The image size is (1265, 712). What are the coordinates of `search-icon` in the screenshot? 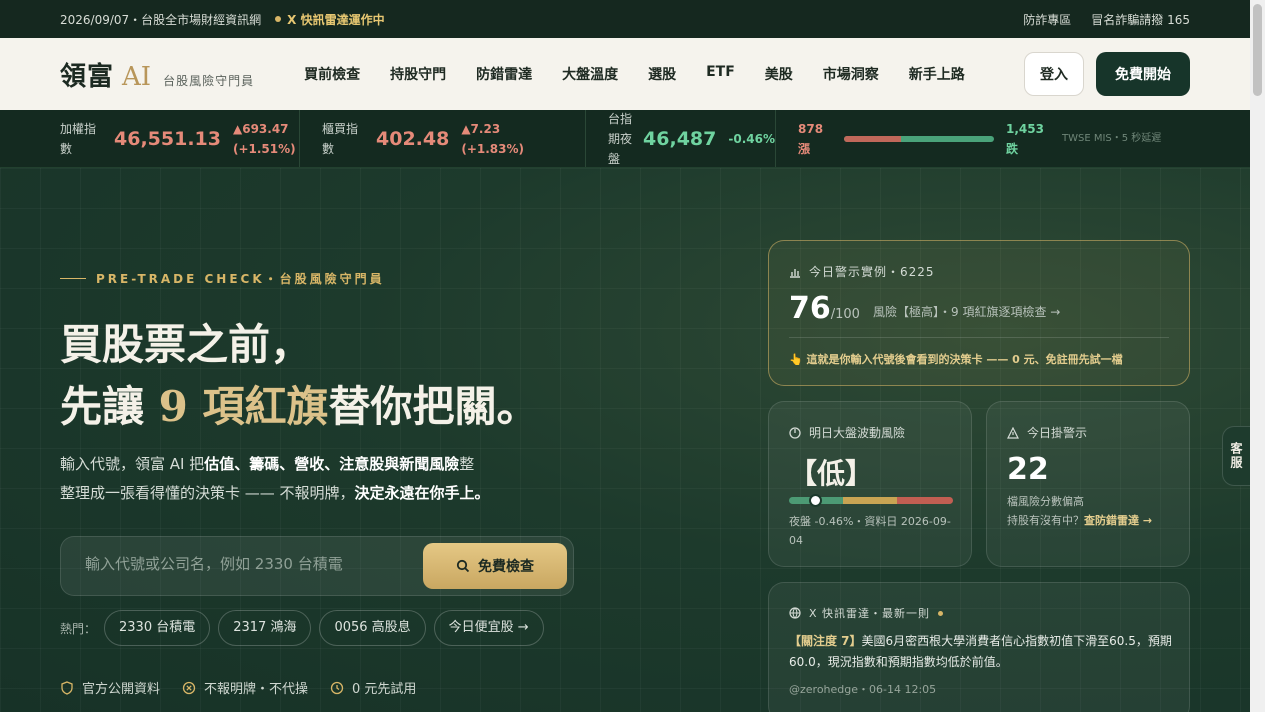 It's located at (463, 566).